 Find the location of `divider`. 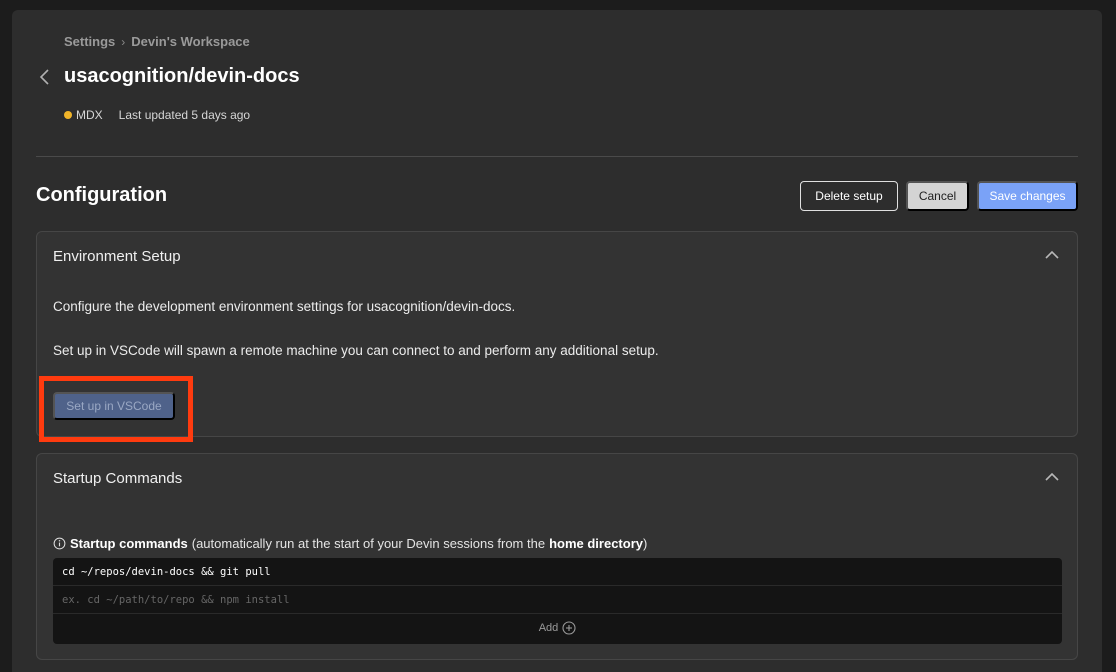

divider is located at coordinates (557, 156).